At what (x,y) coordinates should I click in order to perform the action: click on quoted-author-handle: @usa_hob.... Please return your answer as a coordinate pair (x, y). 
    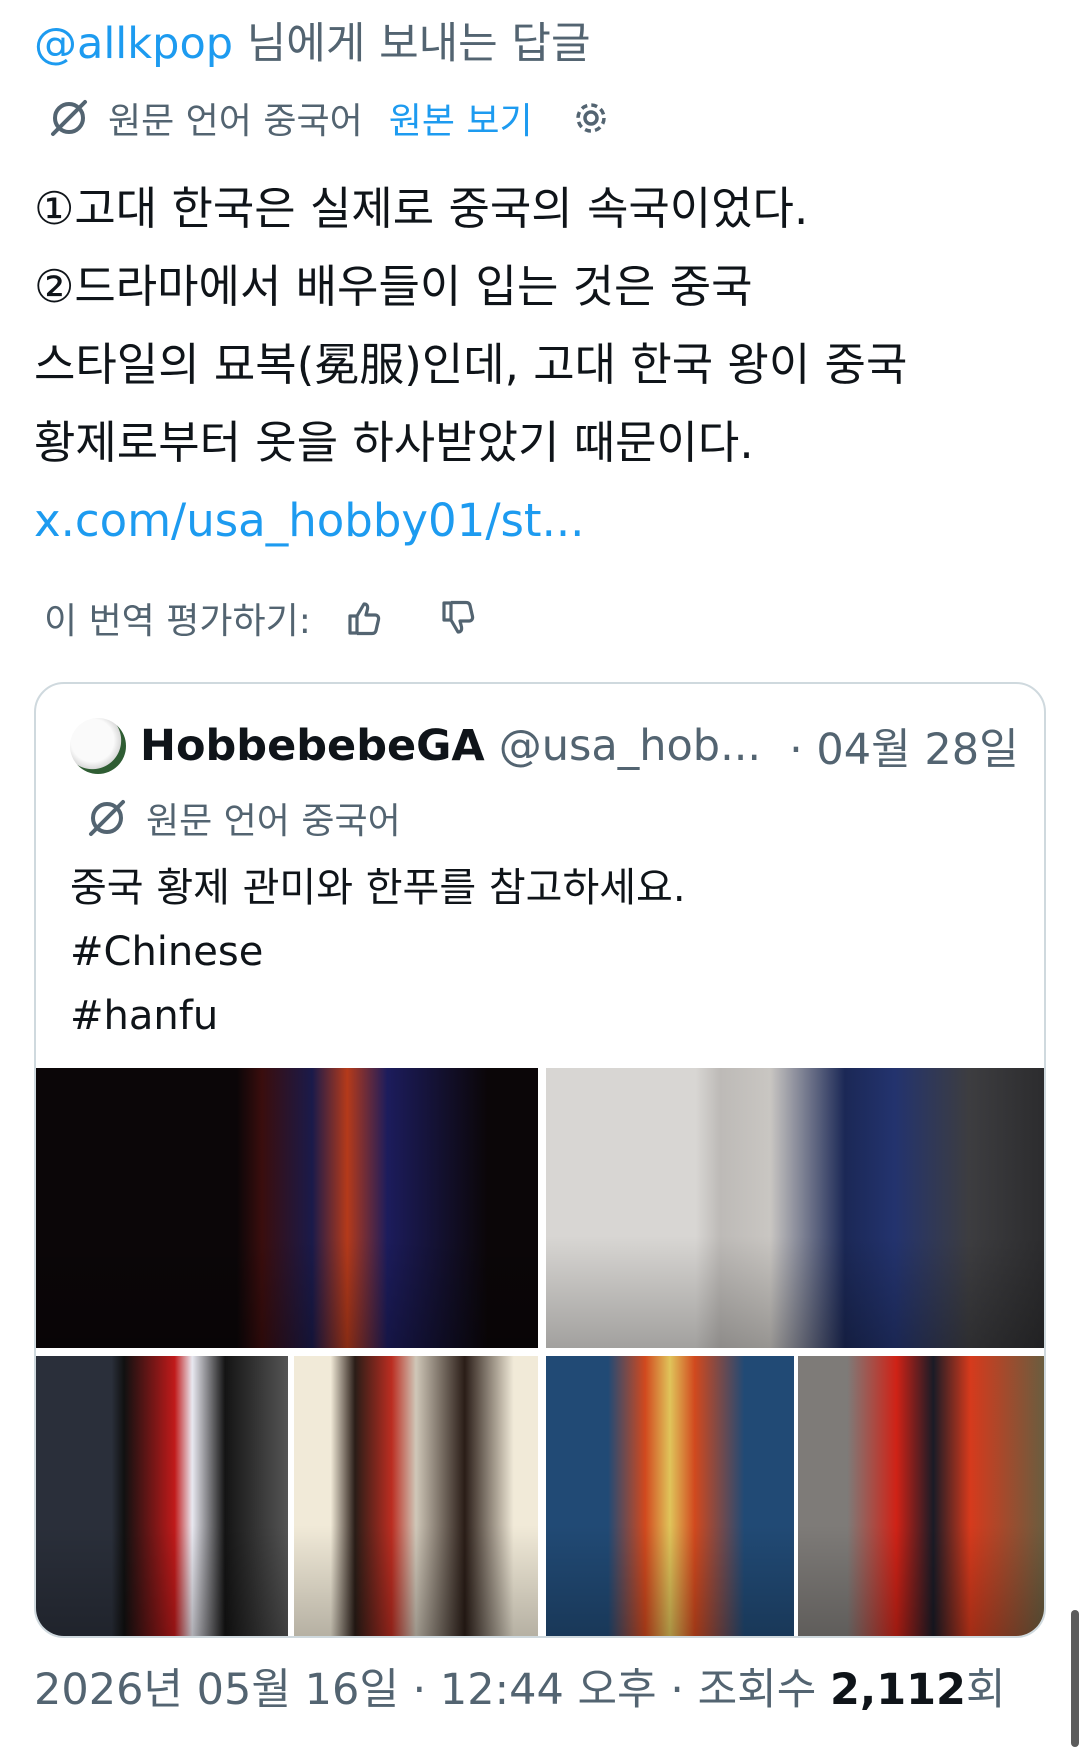
    Looking at the image, I should click on (630, 746).